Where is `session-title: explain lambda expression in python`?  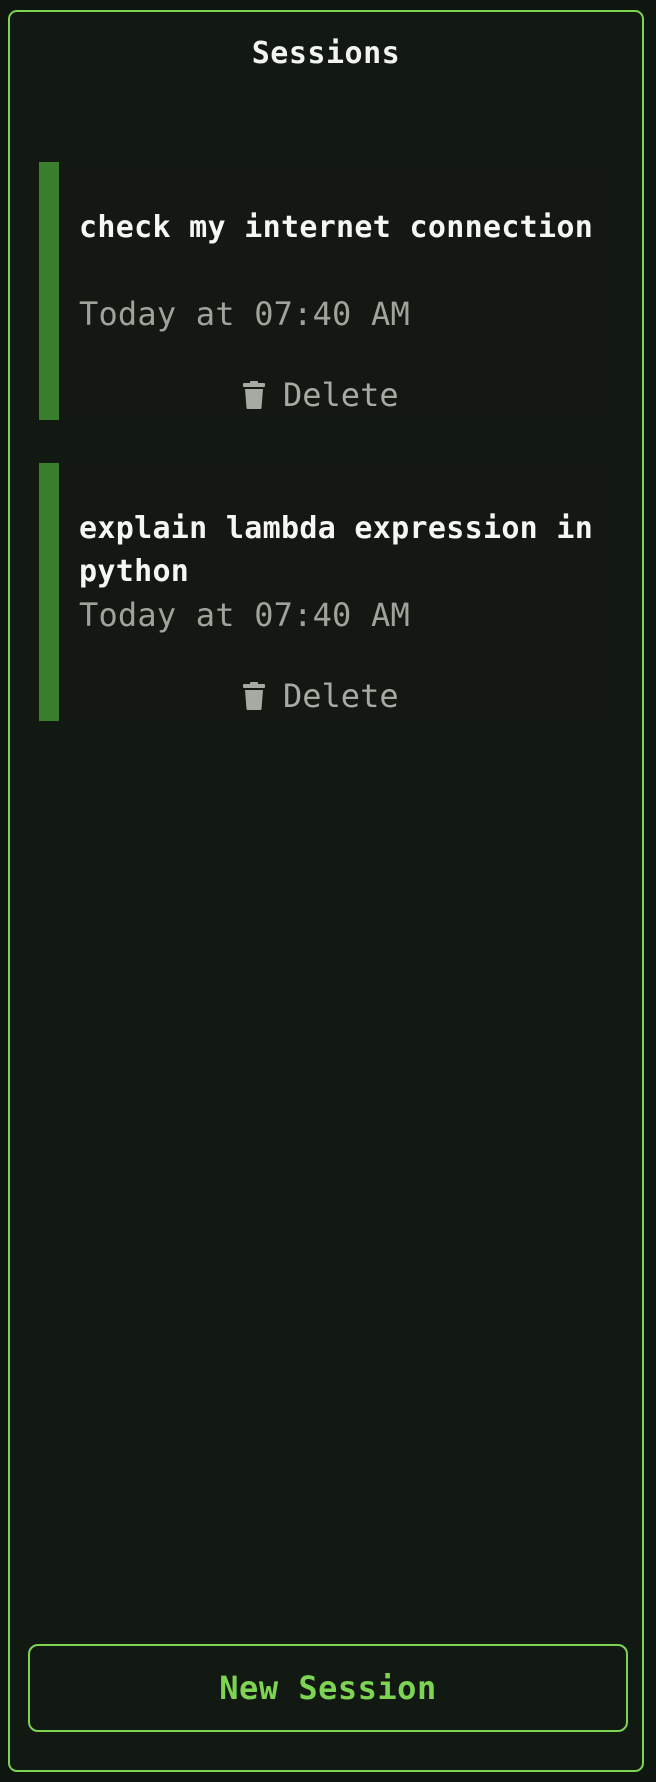 session-title: explain lambda expression in python is located at coordinates (336, 550).